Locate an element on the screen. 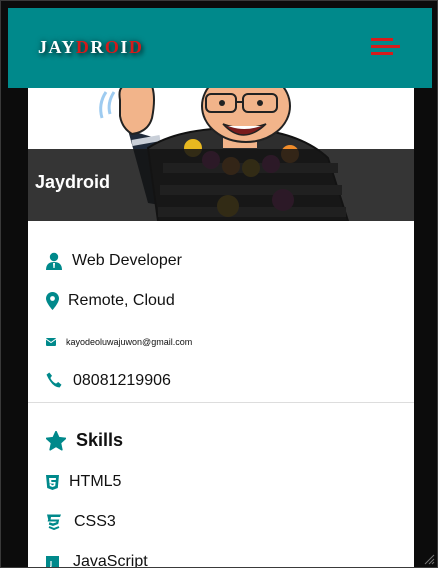 This screenshot has height=568, width=438. user-tie-icon is located at coordinates (54, 261).